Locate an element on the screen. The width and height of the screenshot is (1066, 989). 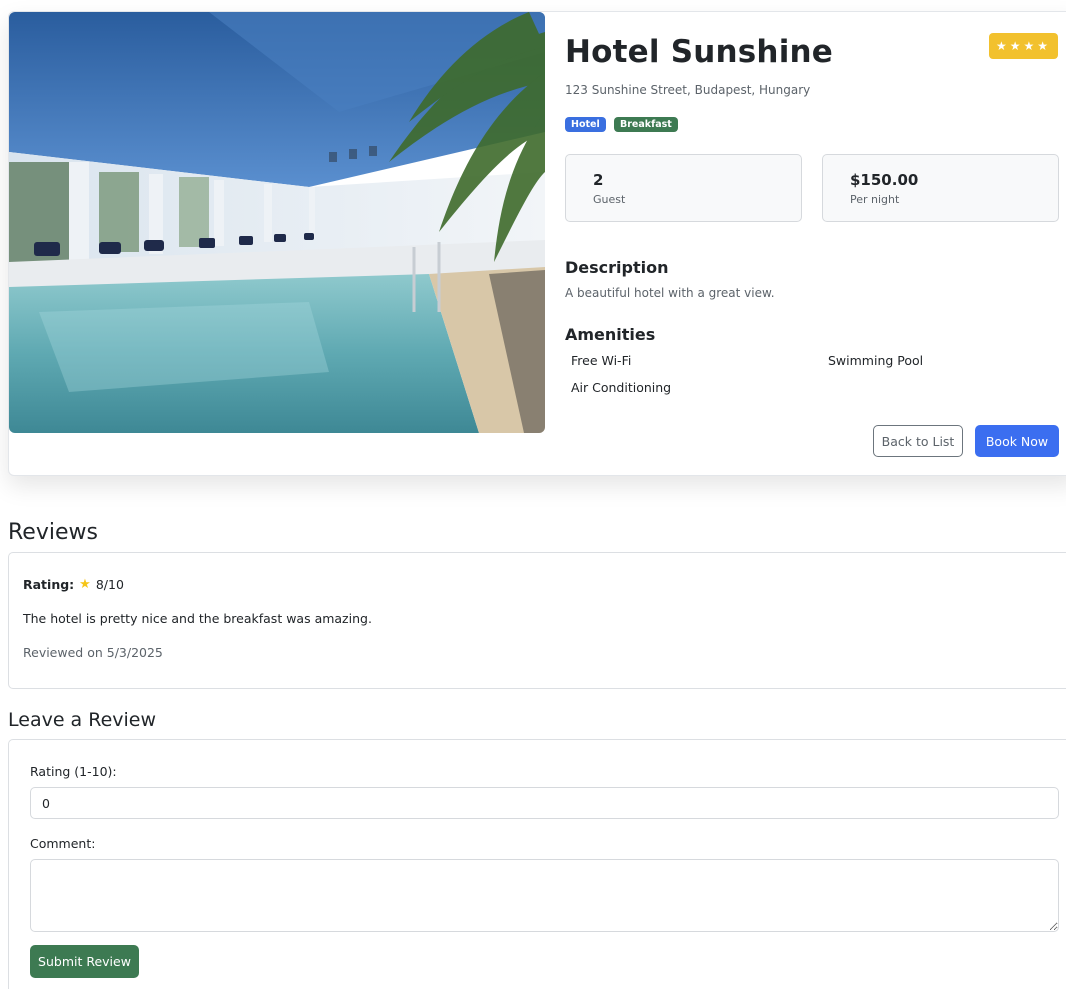
leave-review-heading: Leave a Review is located at coordinates (82, 720).